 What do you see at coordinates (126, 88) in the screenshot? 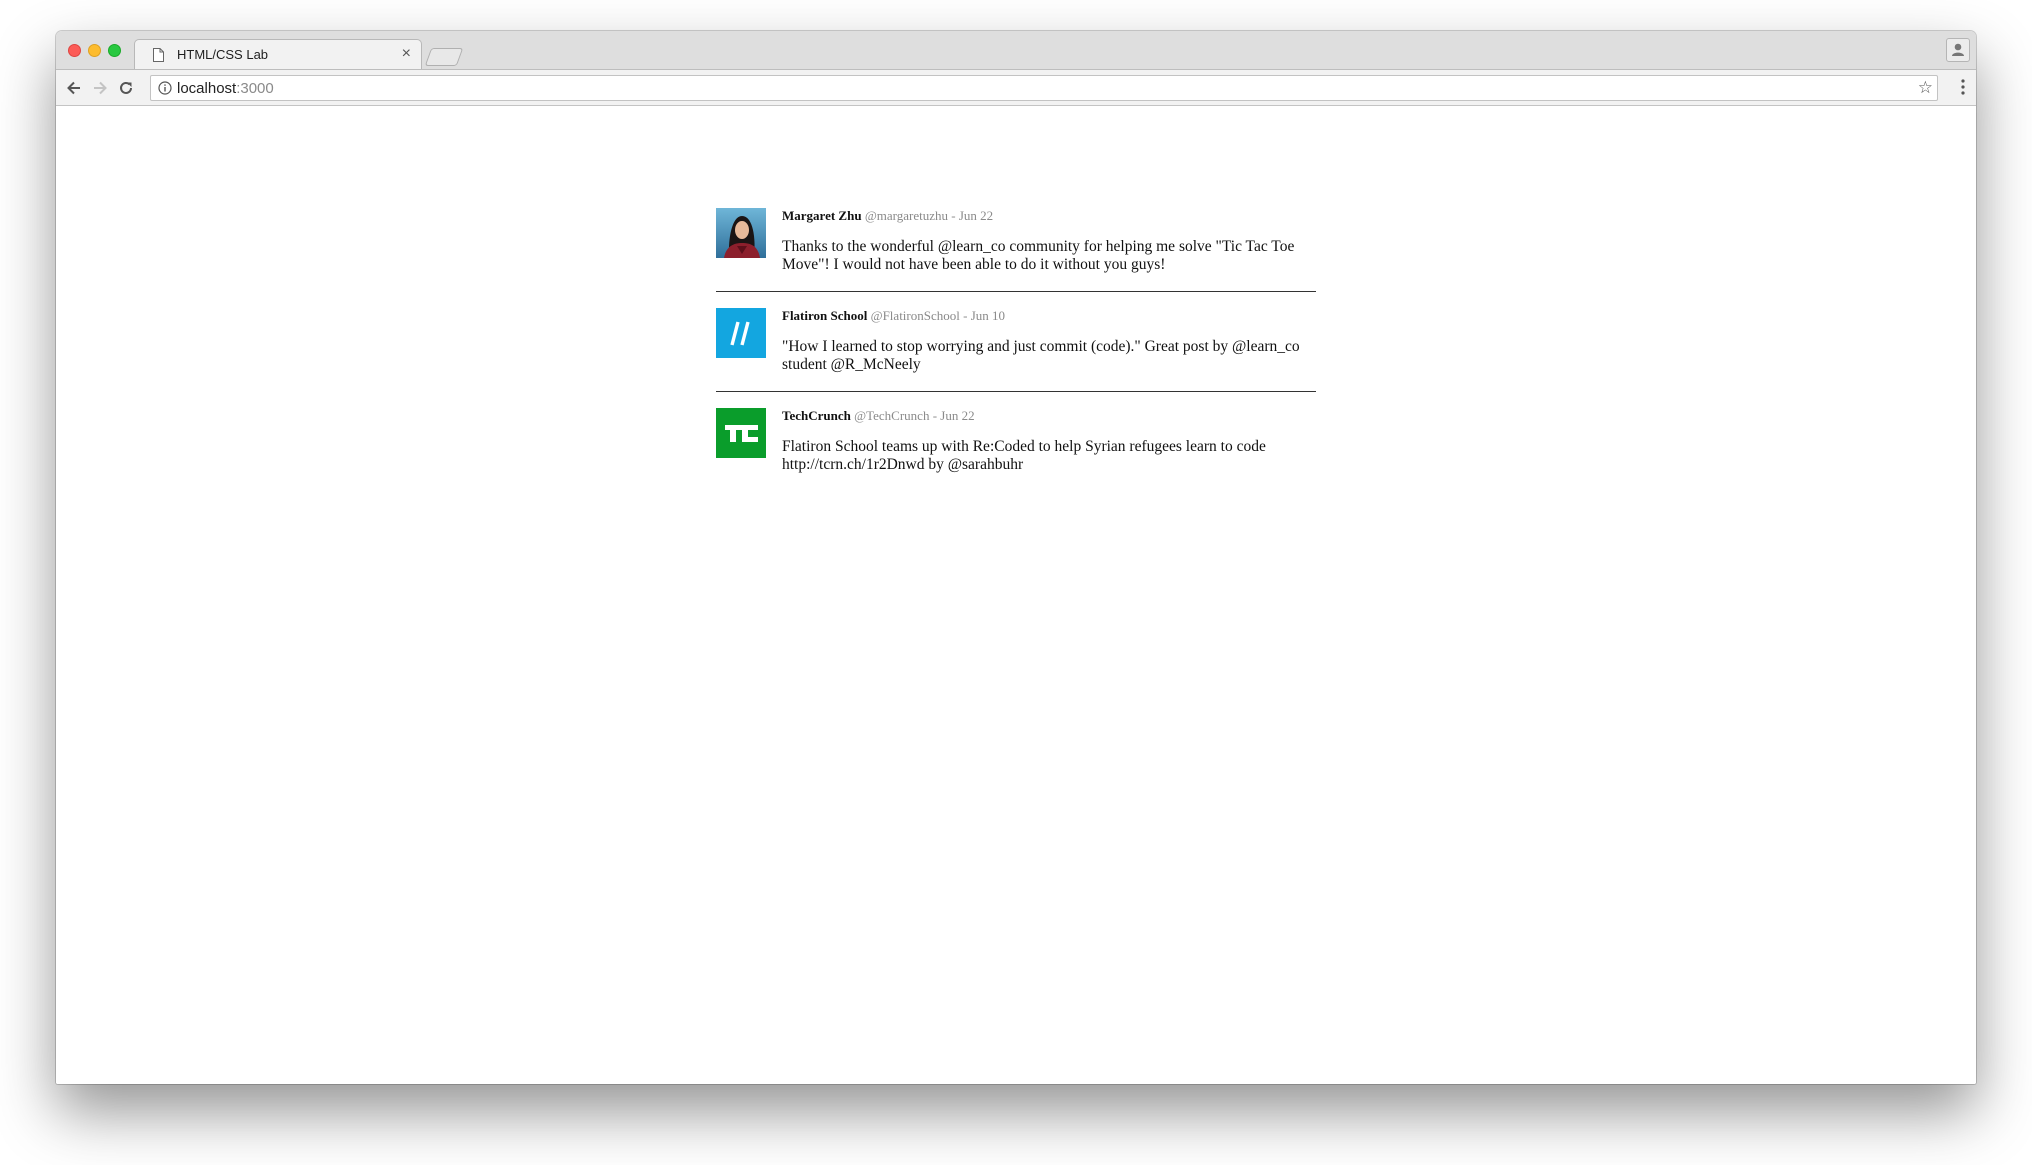
I see `reload-icon` at bounding box center [126, 88].